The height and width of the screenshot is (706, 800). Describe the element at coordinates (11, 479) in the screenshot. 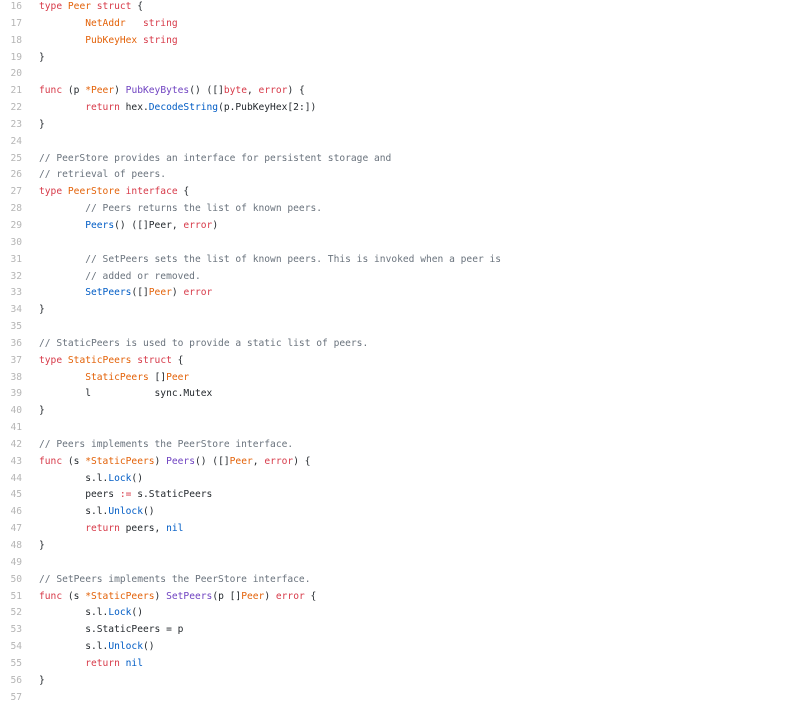

I see `line-number: 44` at that location.